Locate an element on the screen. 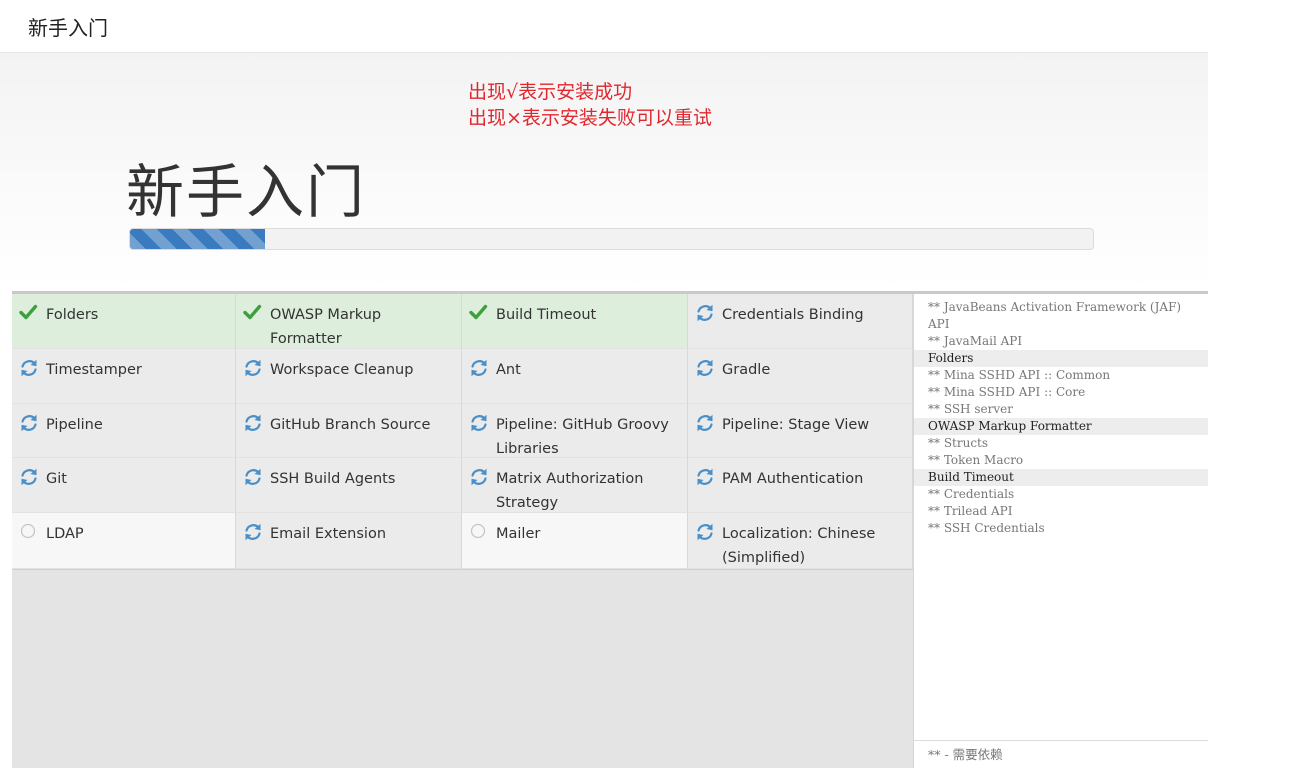  plugin-item: Workspace Cleanup is located at coordinates (349, 376).